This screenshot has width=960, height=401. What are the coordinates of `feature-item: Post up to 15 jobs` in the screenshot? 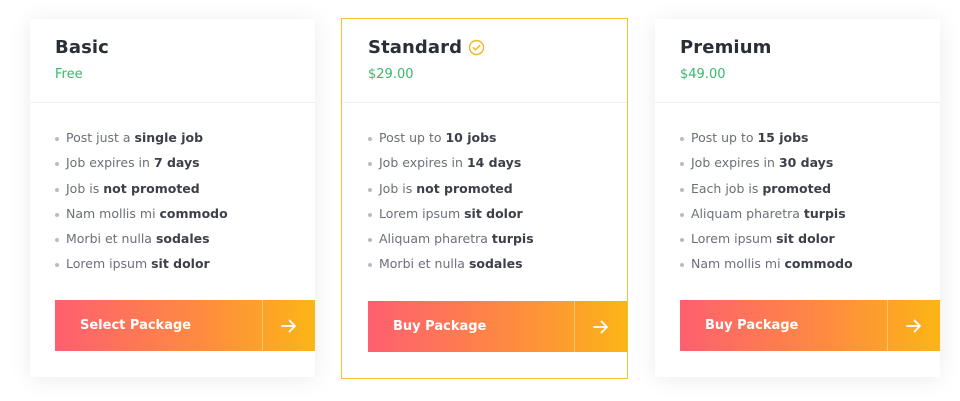 It's located at (810, 140).